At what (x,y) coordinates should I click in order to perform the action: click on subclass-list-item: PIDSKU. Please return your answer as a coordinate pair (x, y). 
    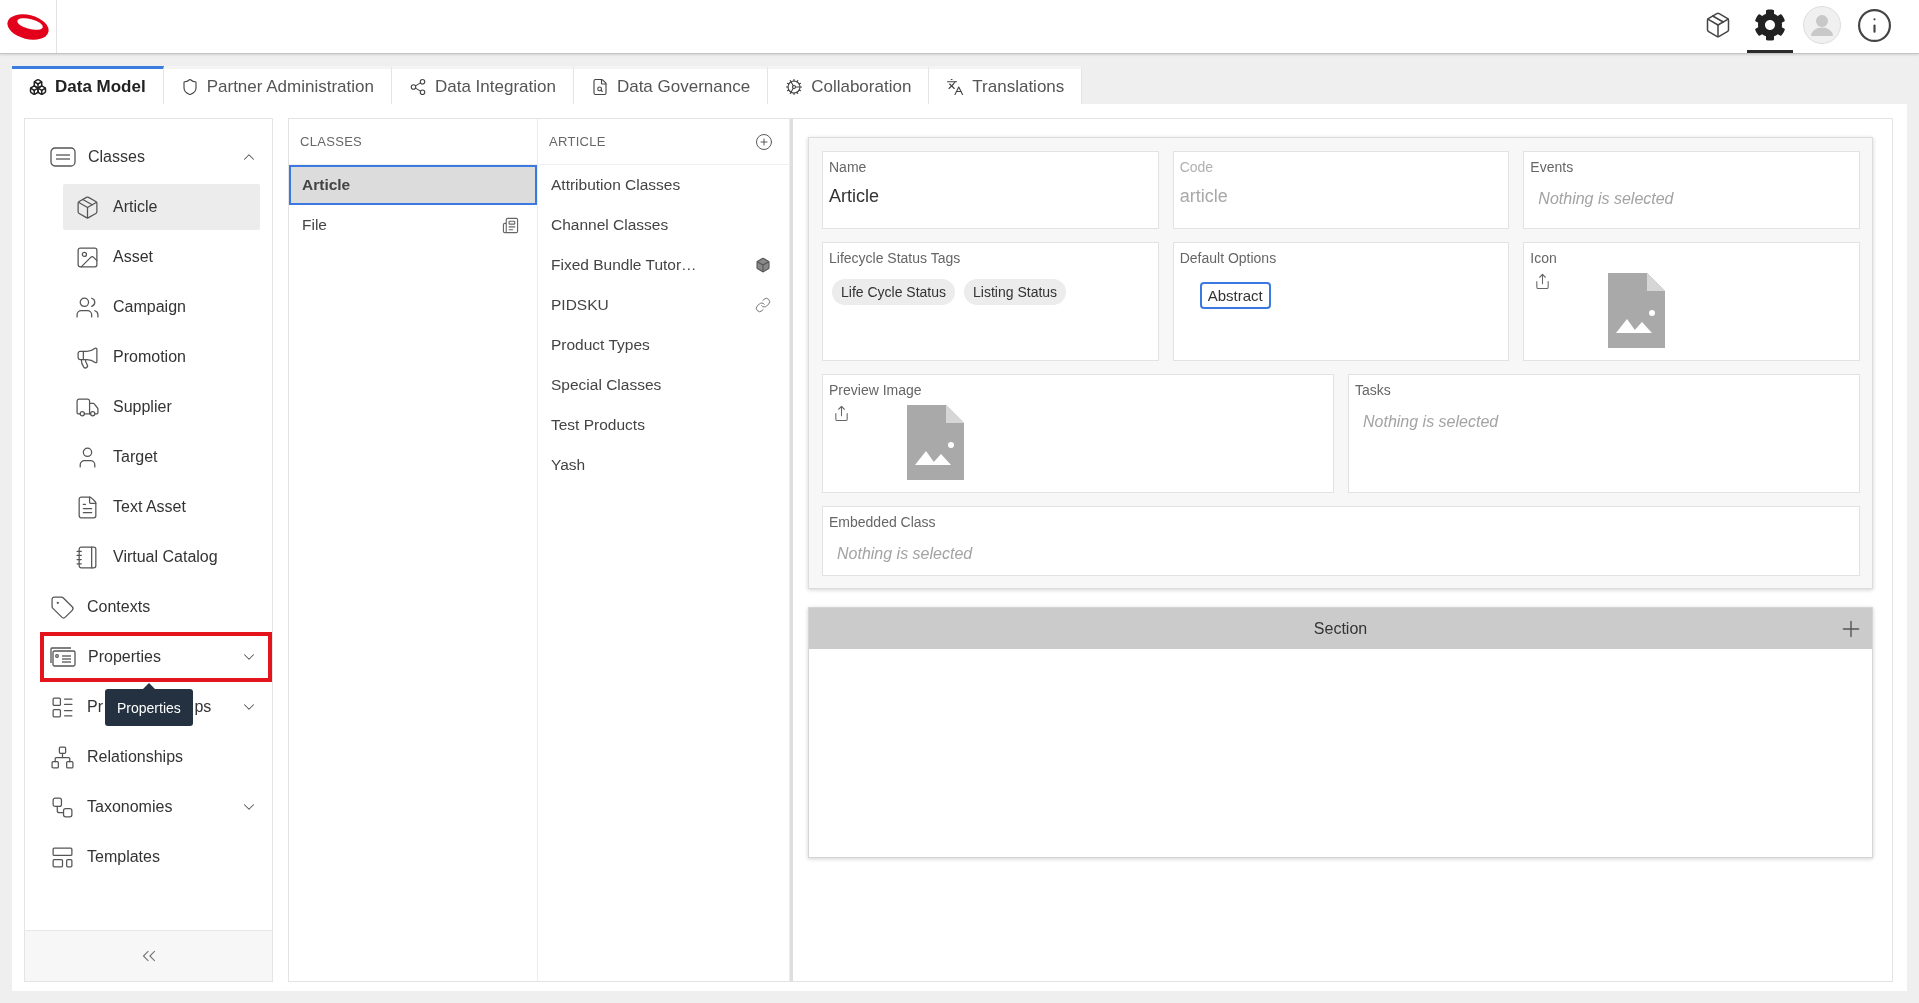
    Looking at the image, I should click on (663, 305).